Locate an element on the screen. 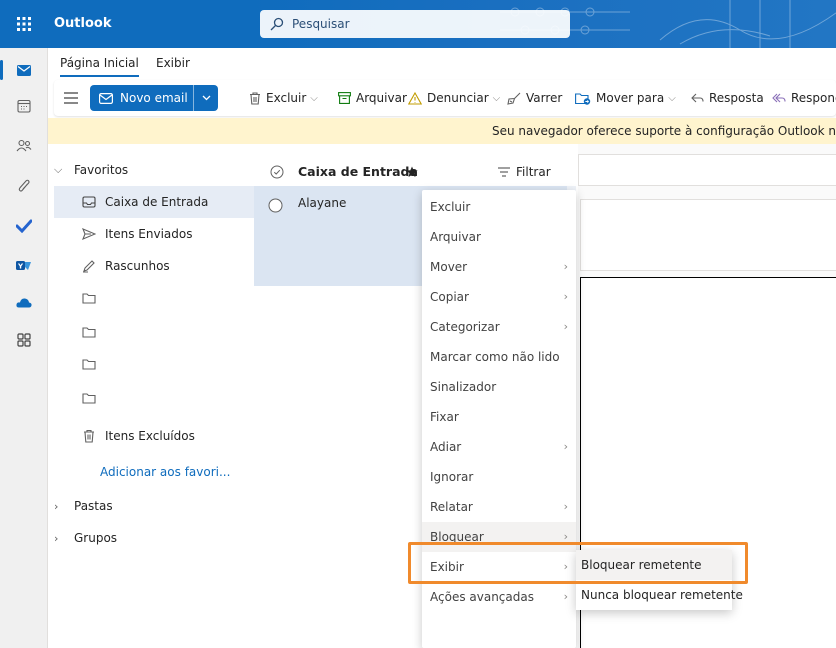  chevron-down-icon is located at coordinates (206, 98).